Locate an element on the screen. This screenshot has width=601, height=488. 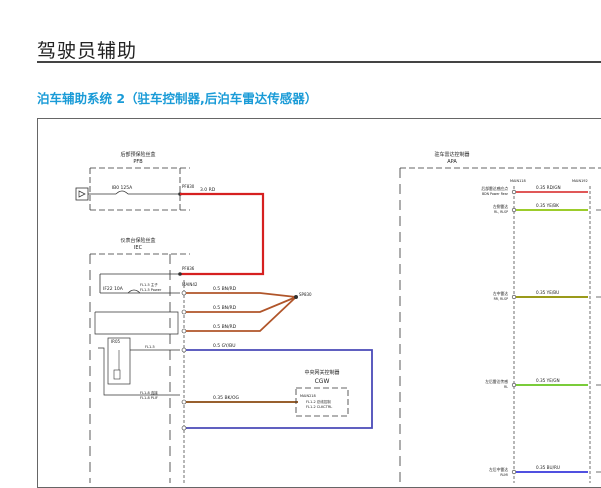
conn-pf-label: PF830 is located at coordinates (188, 186).